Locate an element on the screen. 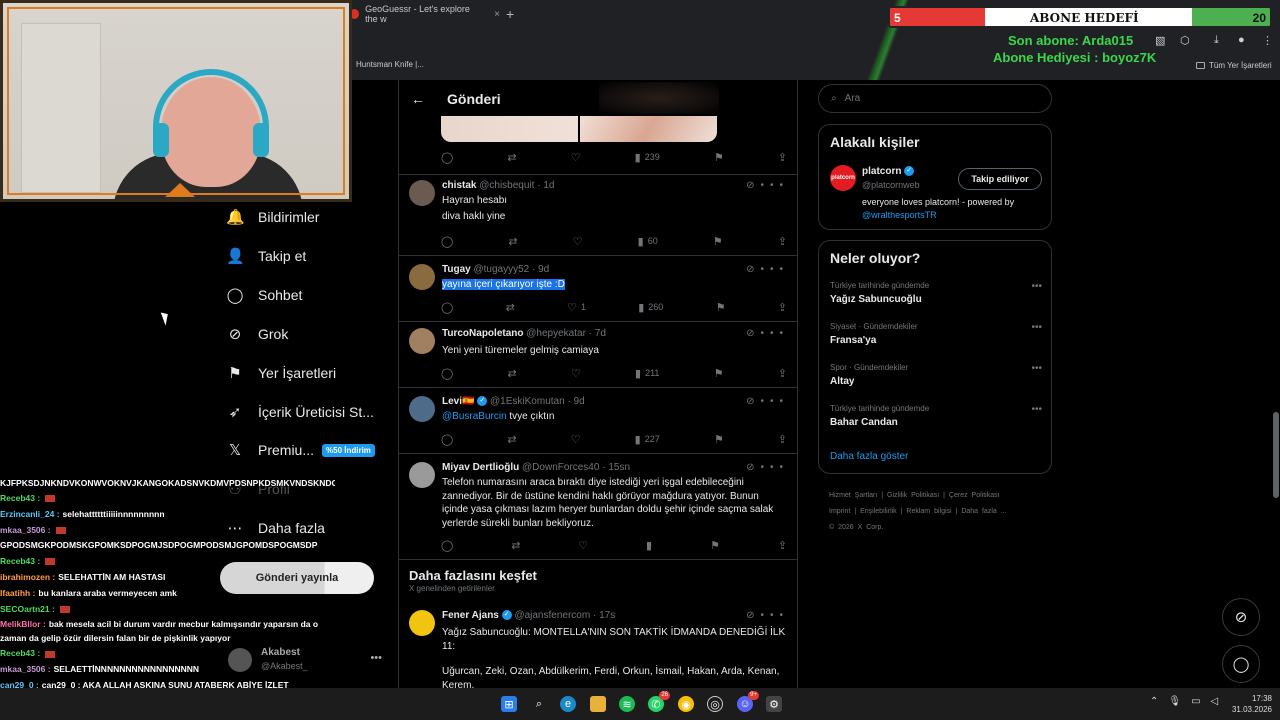 This screenshot has height=720, width=1280. show-more-link: Daha fazla göster is located at coordinates (869, 456).